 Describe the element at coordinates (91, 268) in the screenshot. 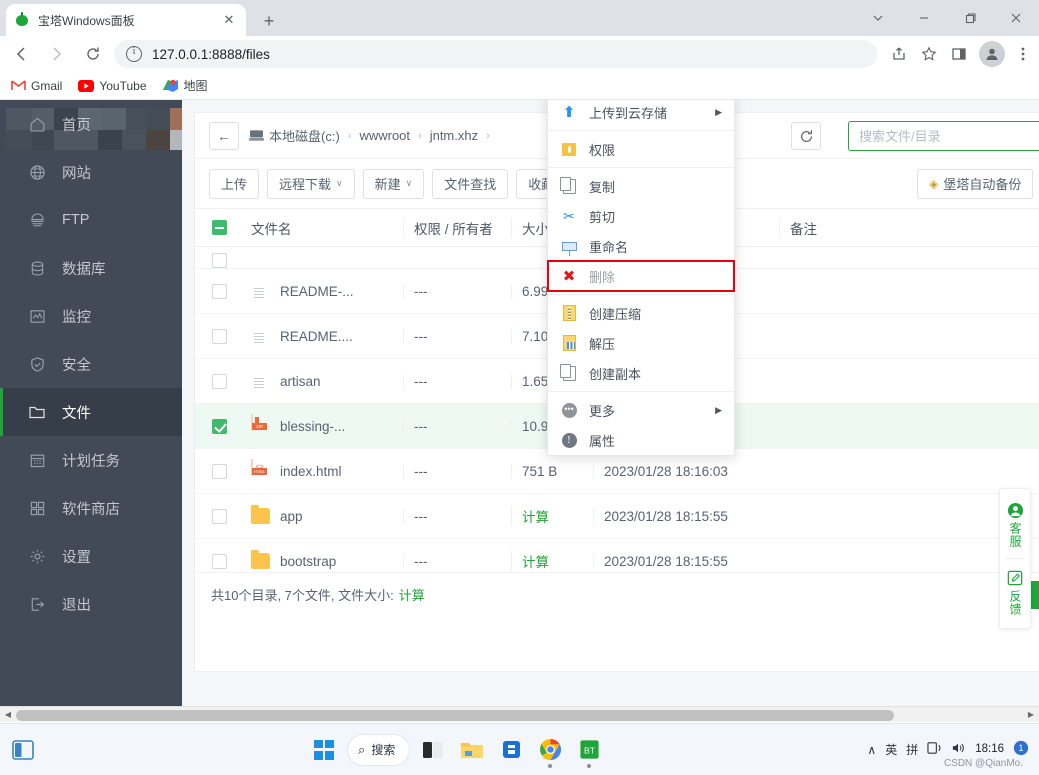

I see `sidebar-item-database: 数据库` at that location.